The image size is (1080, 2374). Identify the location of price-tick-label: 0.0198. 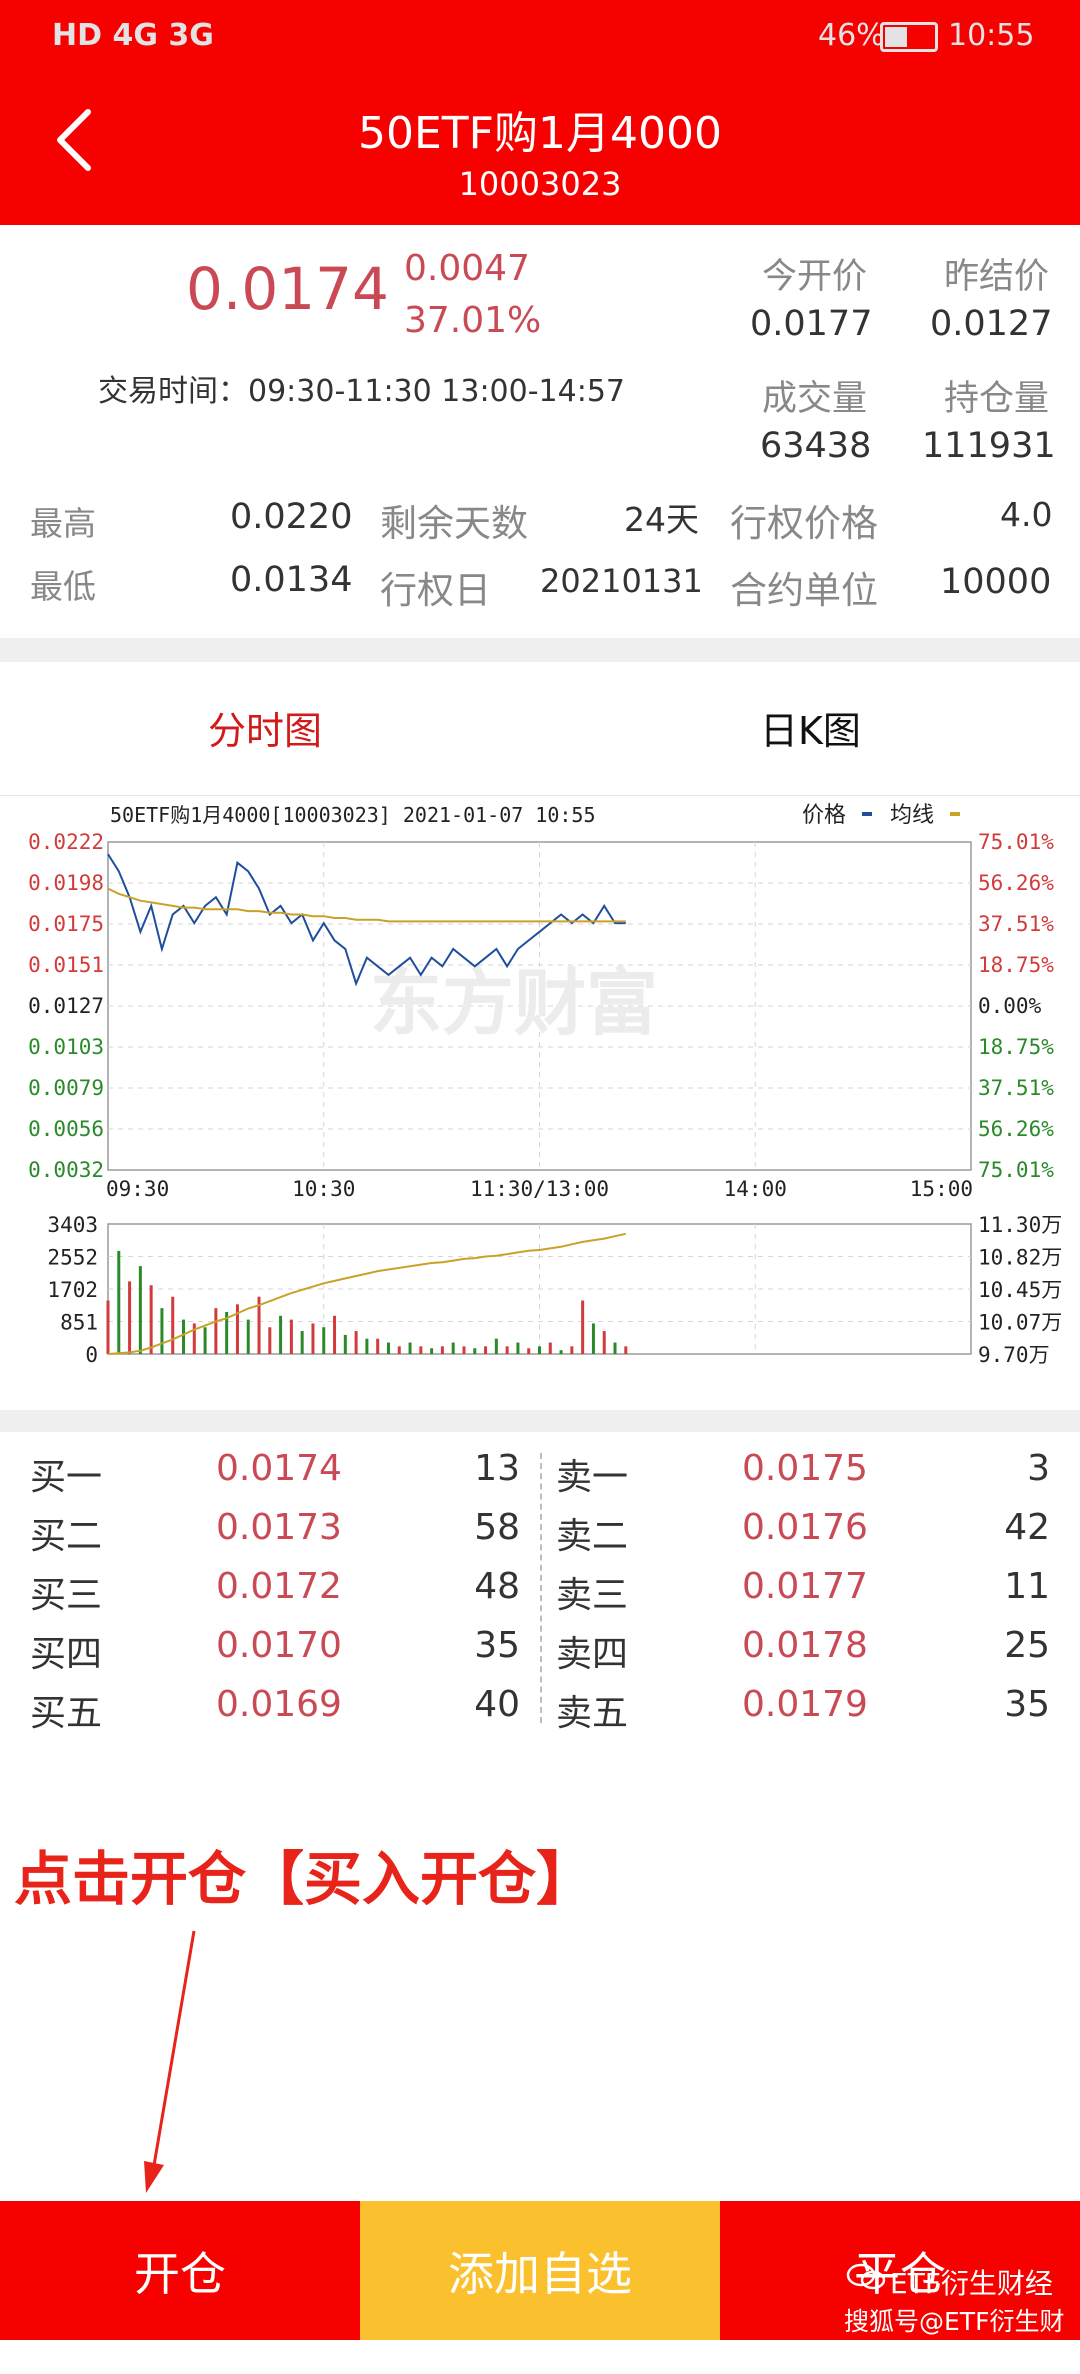
(66, 883).